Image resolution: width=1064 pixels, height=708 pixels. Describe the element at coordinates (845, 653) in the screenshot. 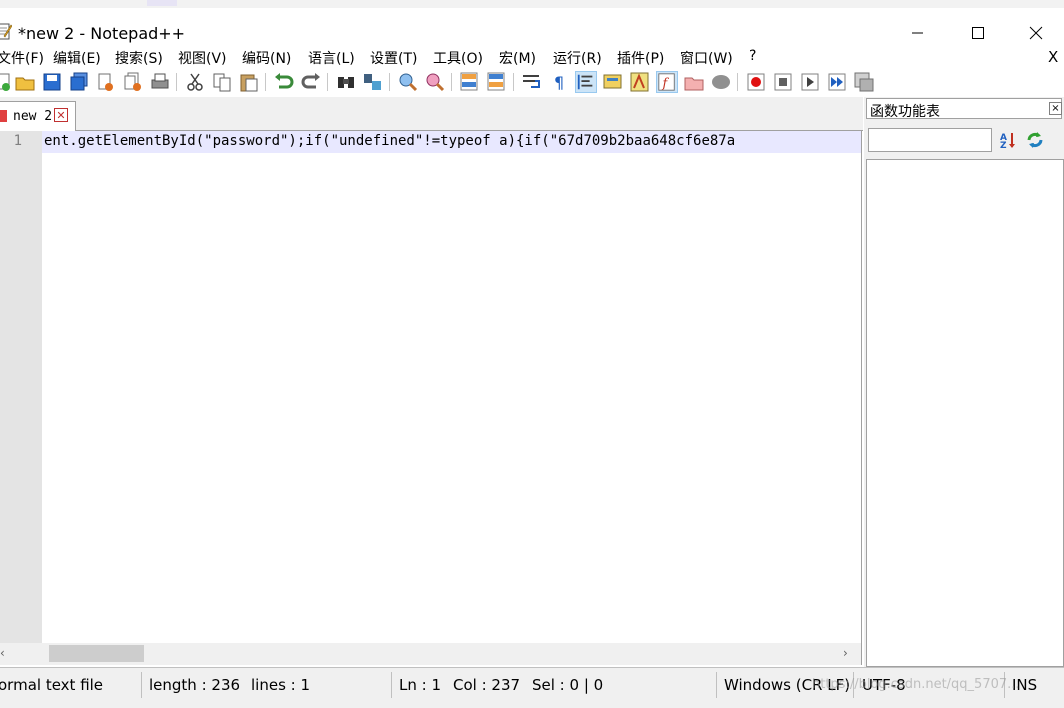

I see `scroll-right-icon: ›` at that location.